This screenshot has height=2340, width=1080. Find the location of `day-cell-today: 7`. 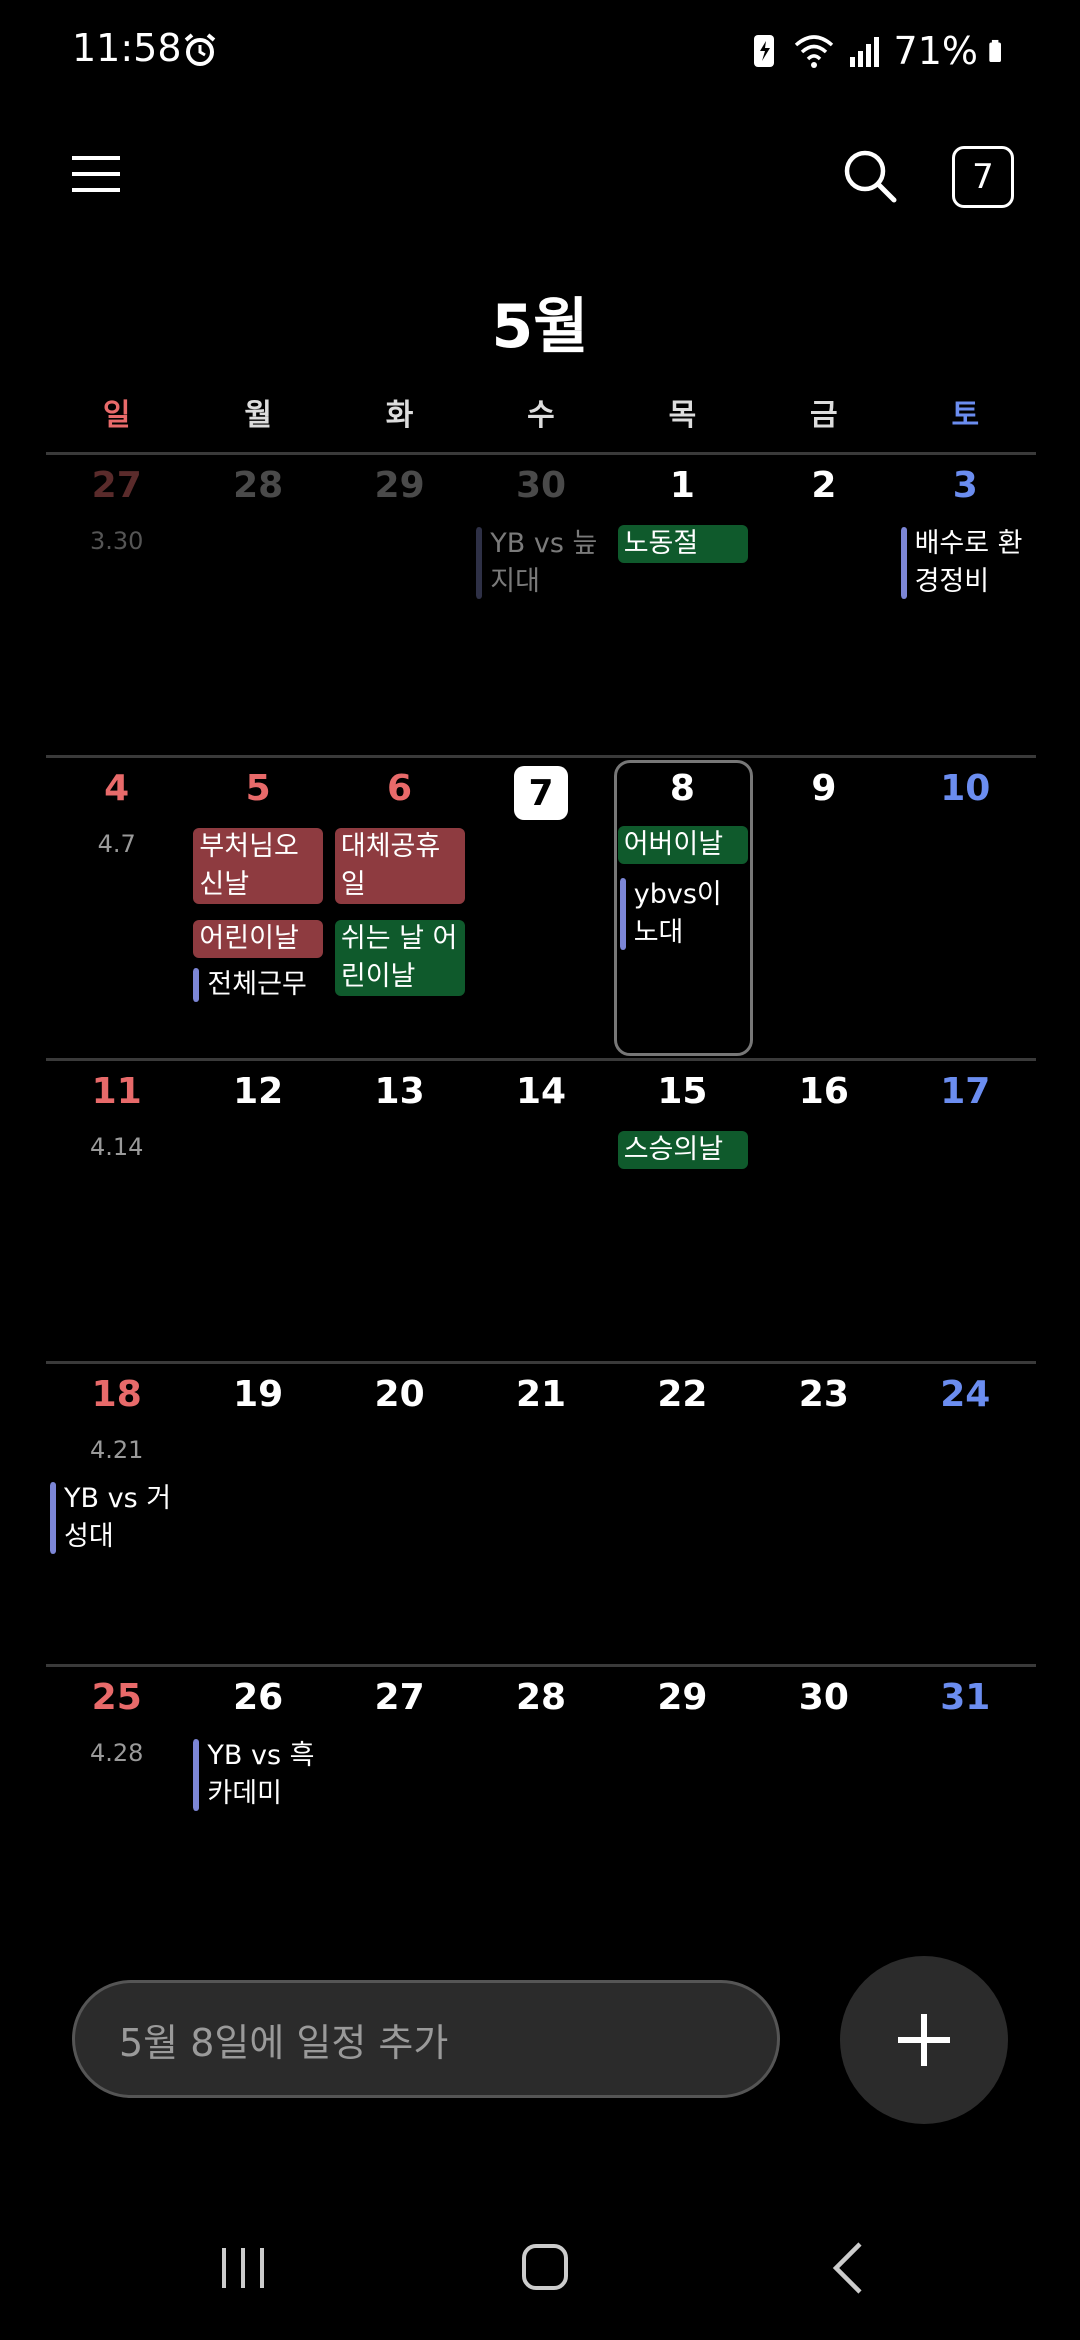

day-cell-today: 7 is located at coordinates (540, 908).